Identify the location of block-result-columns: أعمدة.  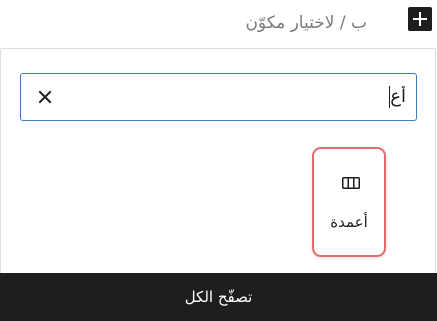
(349, 202).